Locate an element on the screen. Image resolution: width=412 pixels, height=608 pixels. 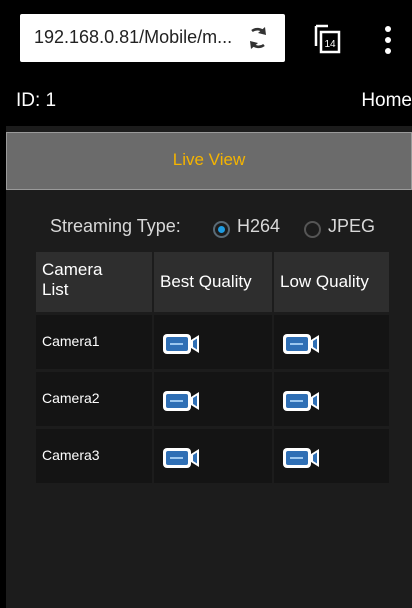
table-row: Camera3 is located at coordinates (212, 456).